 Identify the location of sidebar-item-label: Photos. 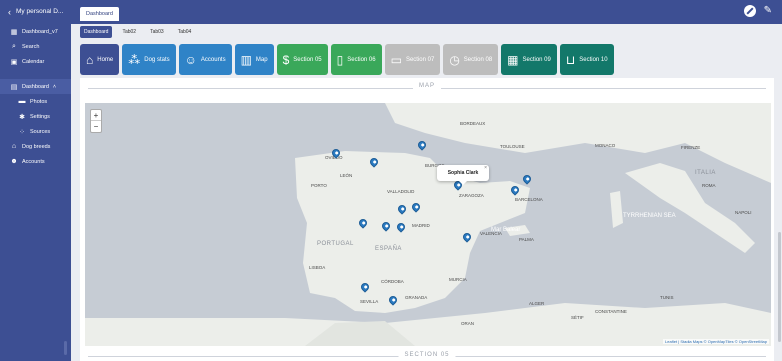
(39, 101).